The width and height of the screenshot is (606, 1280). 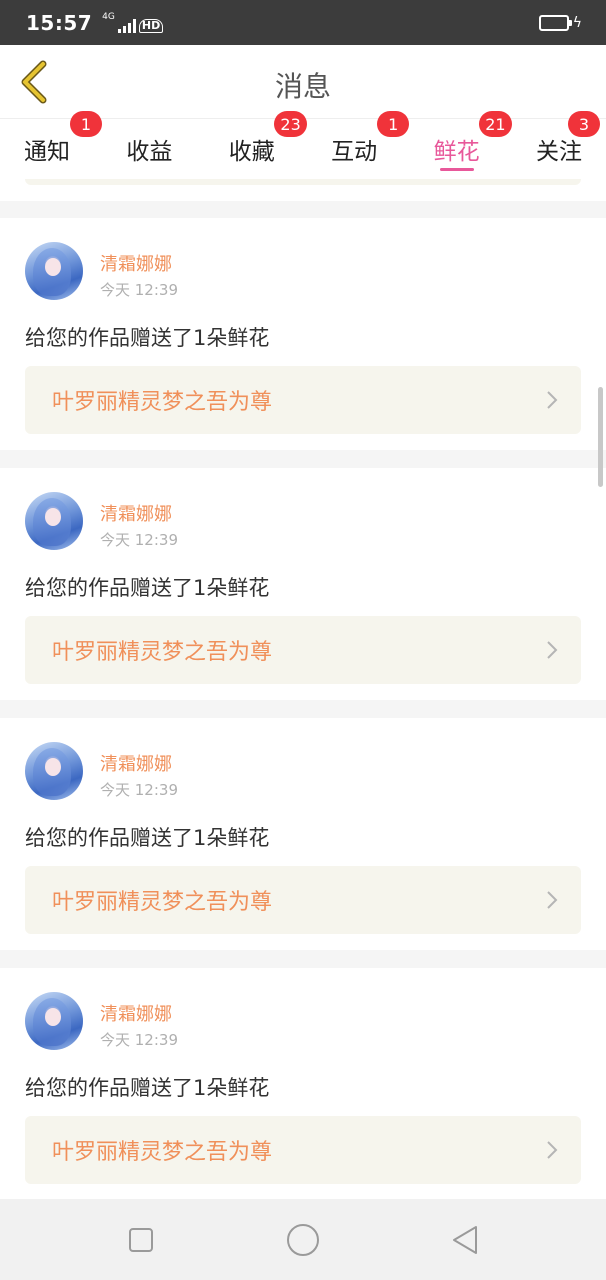 I want to click on tab-interactions: 互动 1, so click(x=370, y=145).